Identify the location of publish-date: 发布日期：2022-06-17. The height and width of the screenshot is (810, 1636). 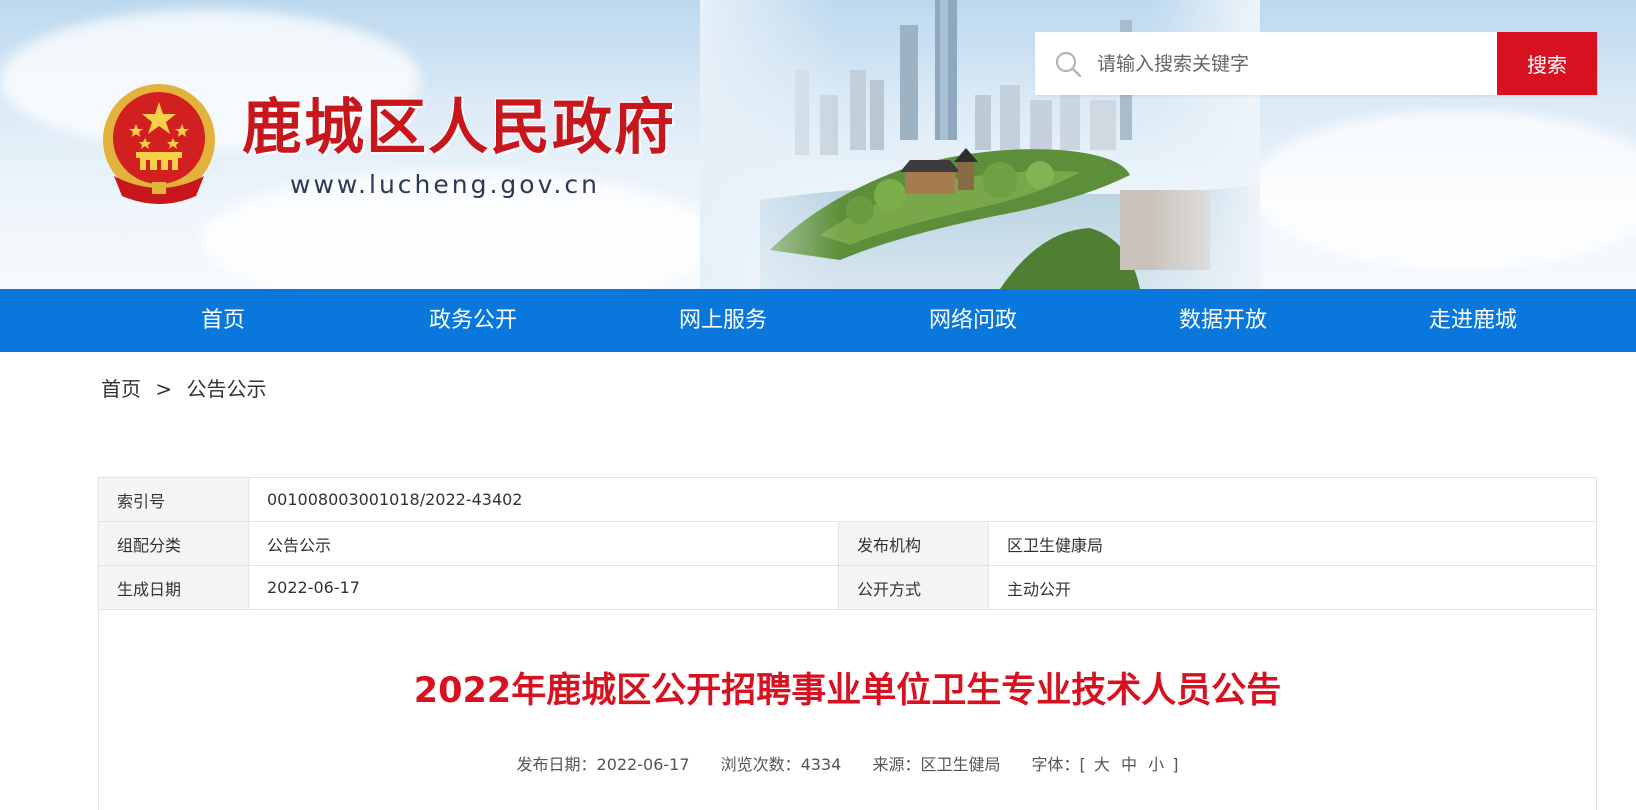
(603, 764).